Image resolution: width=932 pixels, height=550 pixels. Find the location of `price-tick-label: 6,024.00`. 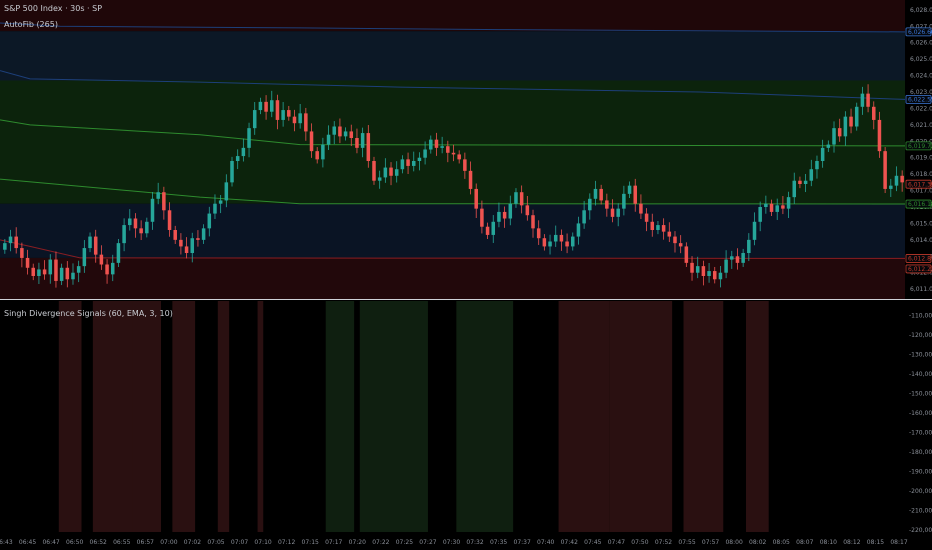

price-tick-label: 6,024.00 is located at coordinates (921, 76).